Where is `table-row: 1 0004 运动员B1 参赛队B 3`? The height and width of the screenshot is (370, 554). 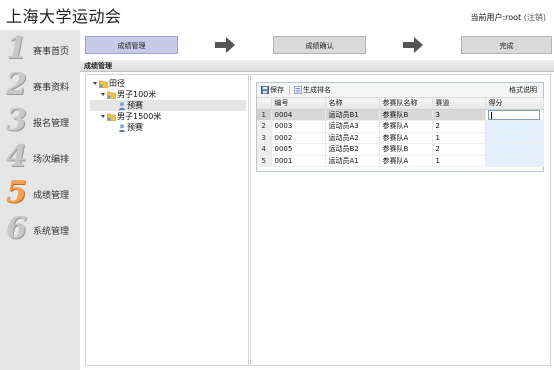
table-row: 1 0004 运动员B1 参赛队B 3 is located at coordinates (400, 115).